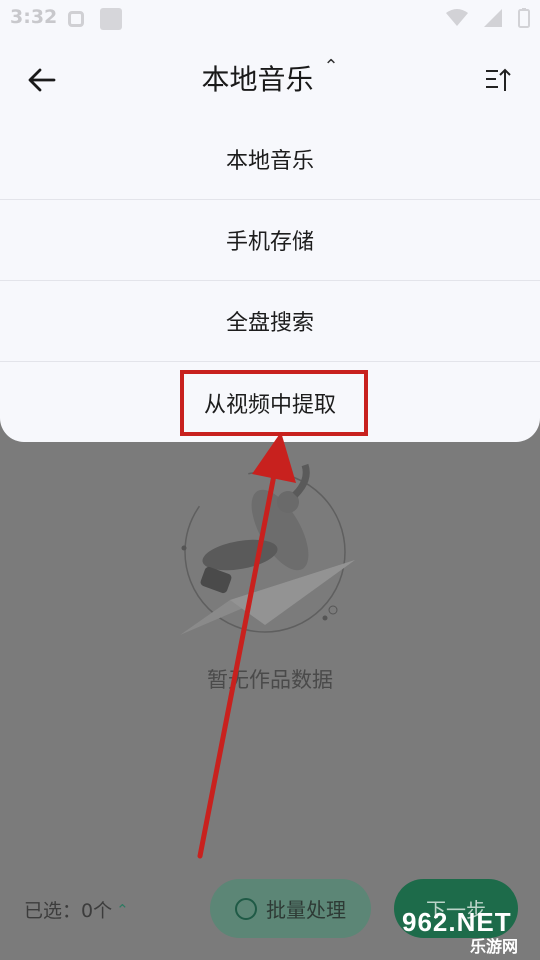 The width and height of the screenshot is (540, 960). What do you see at coordinates (306, 910) in the screenshot?
I see `batch-process-label: 批量处理` at bounding box center [306, 910].